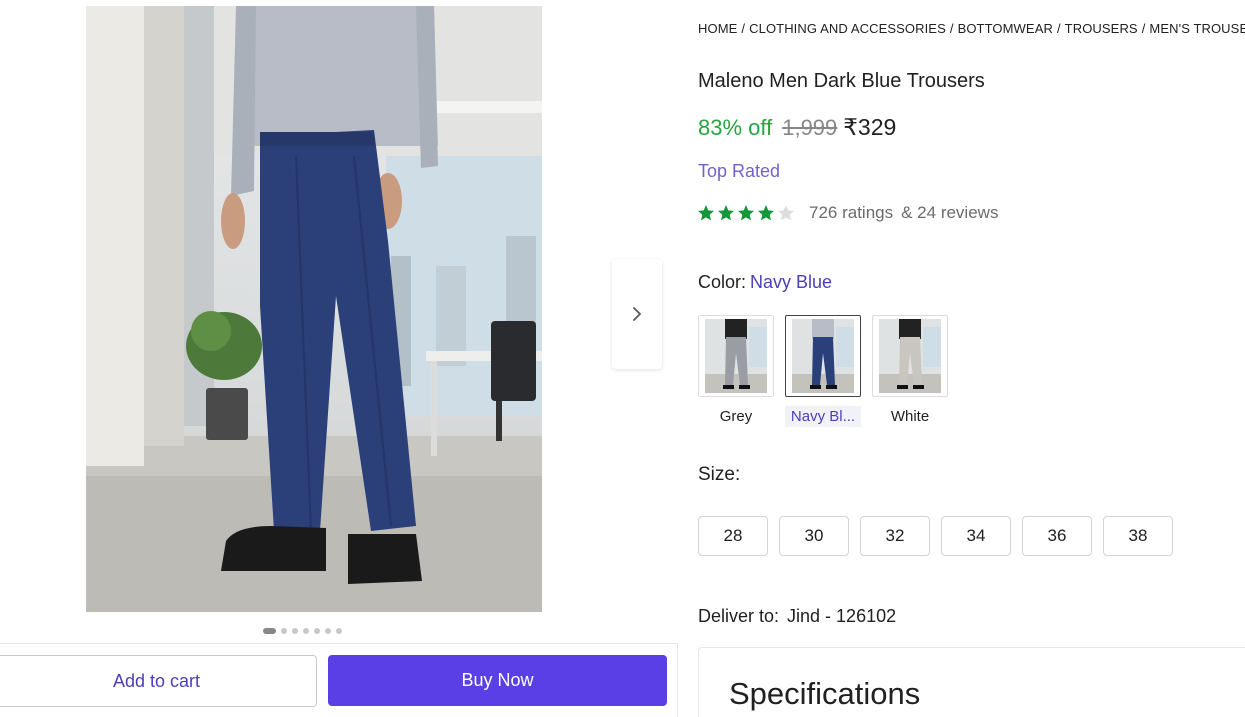 The width and height of the screenshot is (1245, 717). What do you see at coordinates (825, 693) in the screenshot?
I see `specifications-heading: Specifications` at bounding box center [825, 693].